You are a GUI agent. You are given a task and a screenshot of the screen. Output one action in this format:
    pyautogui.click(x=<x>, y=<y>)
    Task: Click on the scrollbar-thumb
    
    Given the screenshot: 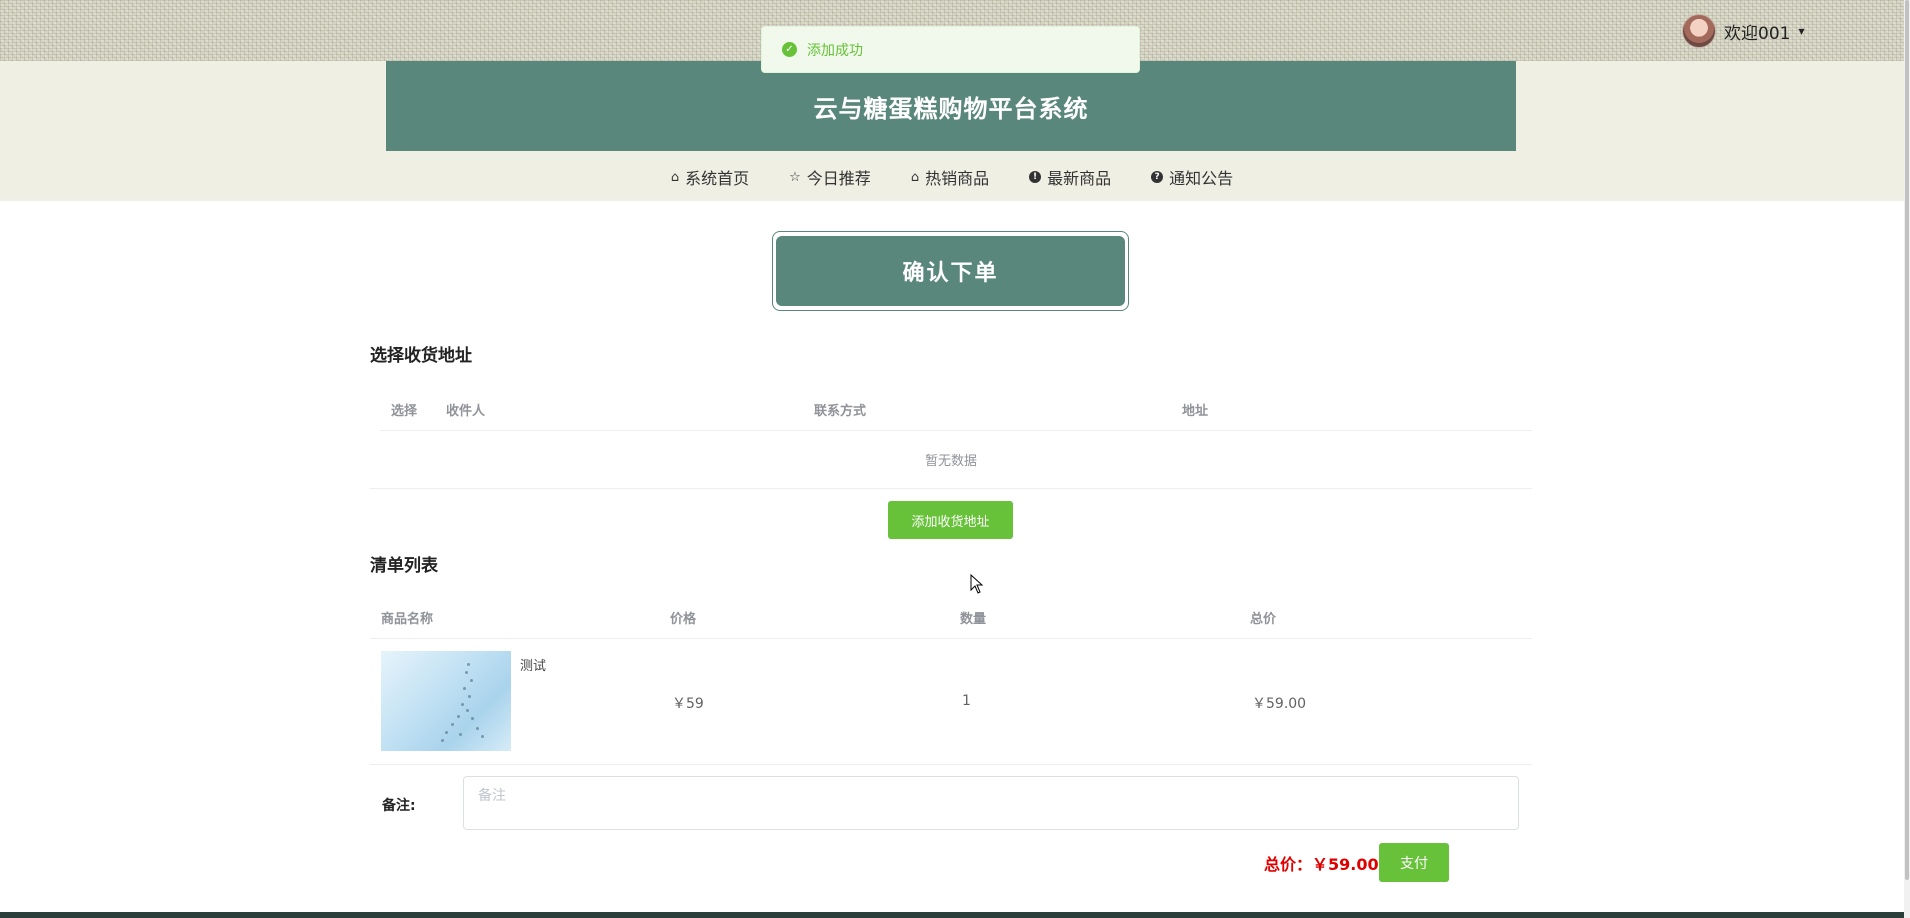 What is the action you would take?
    pyautogui.click(x=1907, y=440)
    